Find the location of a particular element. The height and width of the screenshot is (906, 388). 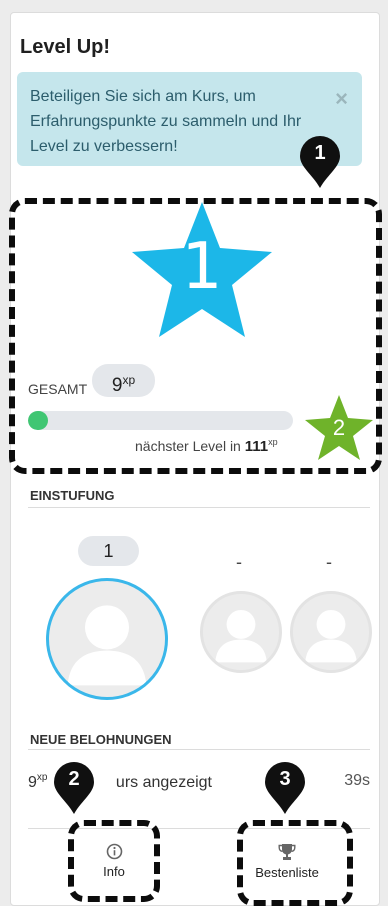

ranking-divider is located at coordinates (199, 507).